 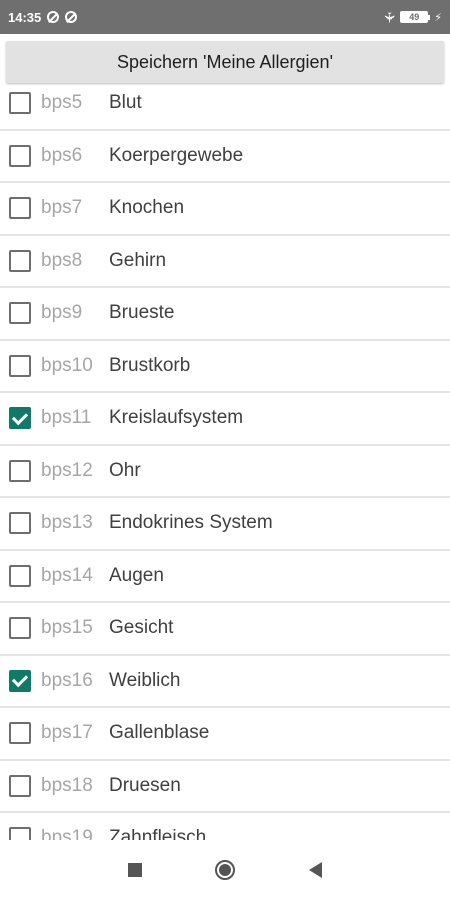 I want to click on list-item: bps17 Gallenblase, so click(x=225, y=734).